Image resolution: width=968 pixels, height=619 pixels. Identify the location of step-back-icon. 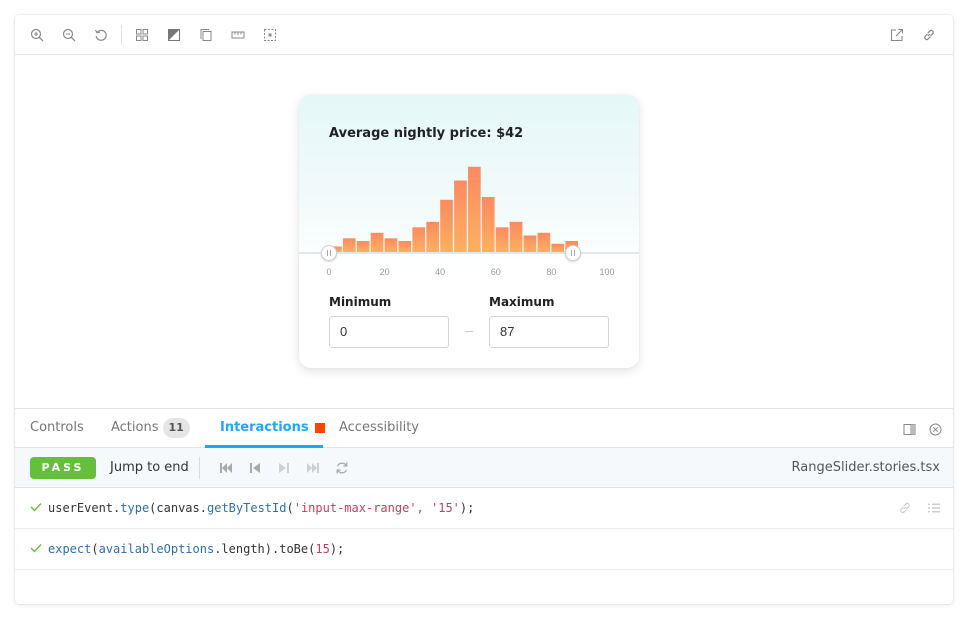
(255, 468).